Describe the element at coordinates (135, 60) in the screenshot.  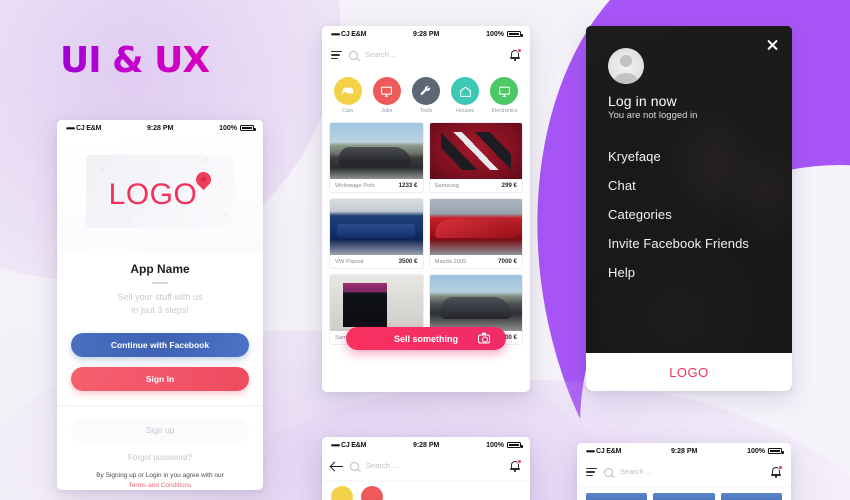
I see `page-title: UI & UX` at that location.